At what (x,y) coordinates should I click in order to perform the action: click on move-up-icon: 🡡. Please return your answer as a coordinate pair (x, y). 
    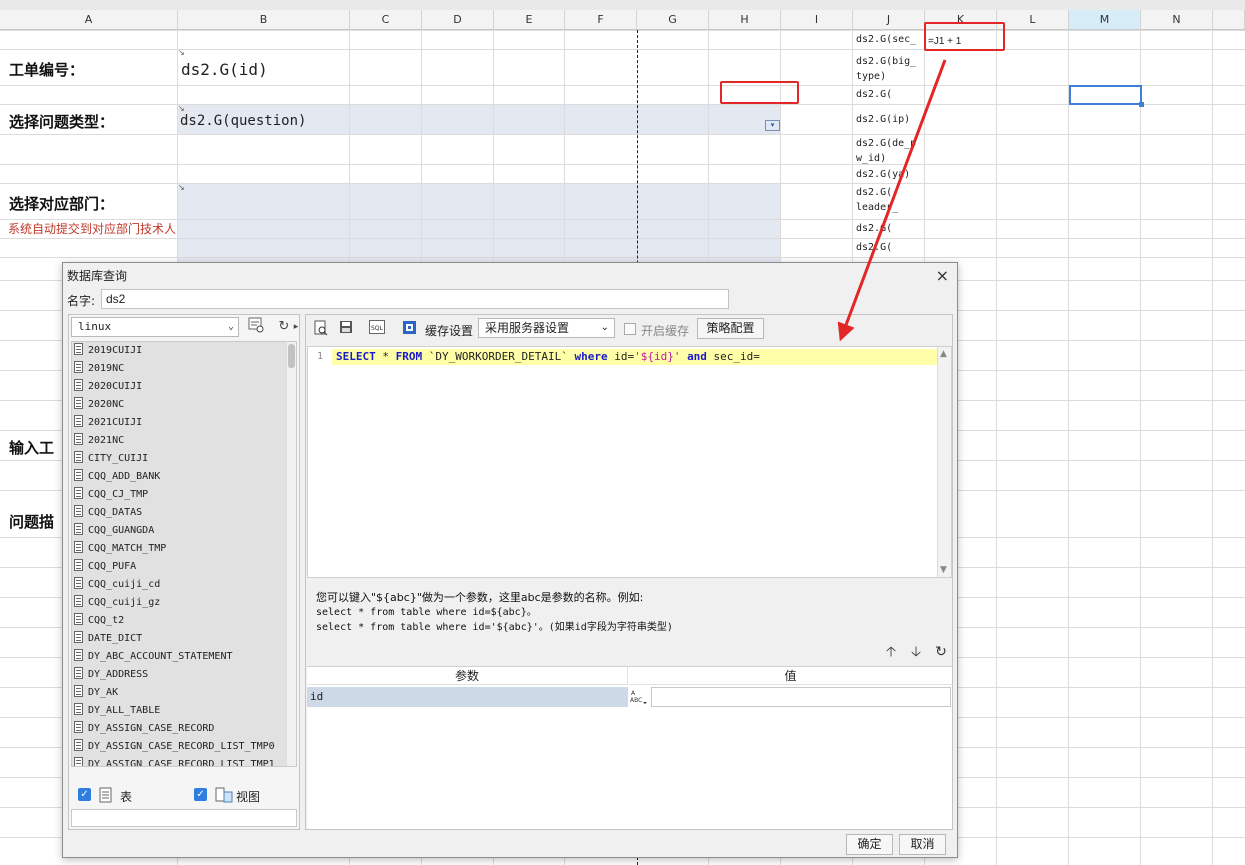
    Looking at the image, I should click on (891, 652).